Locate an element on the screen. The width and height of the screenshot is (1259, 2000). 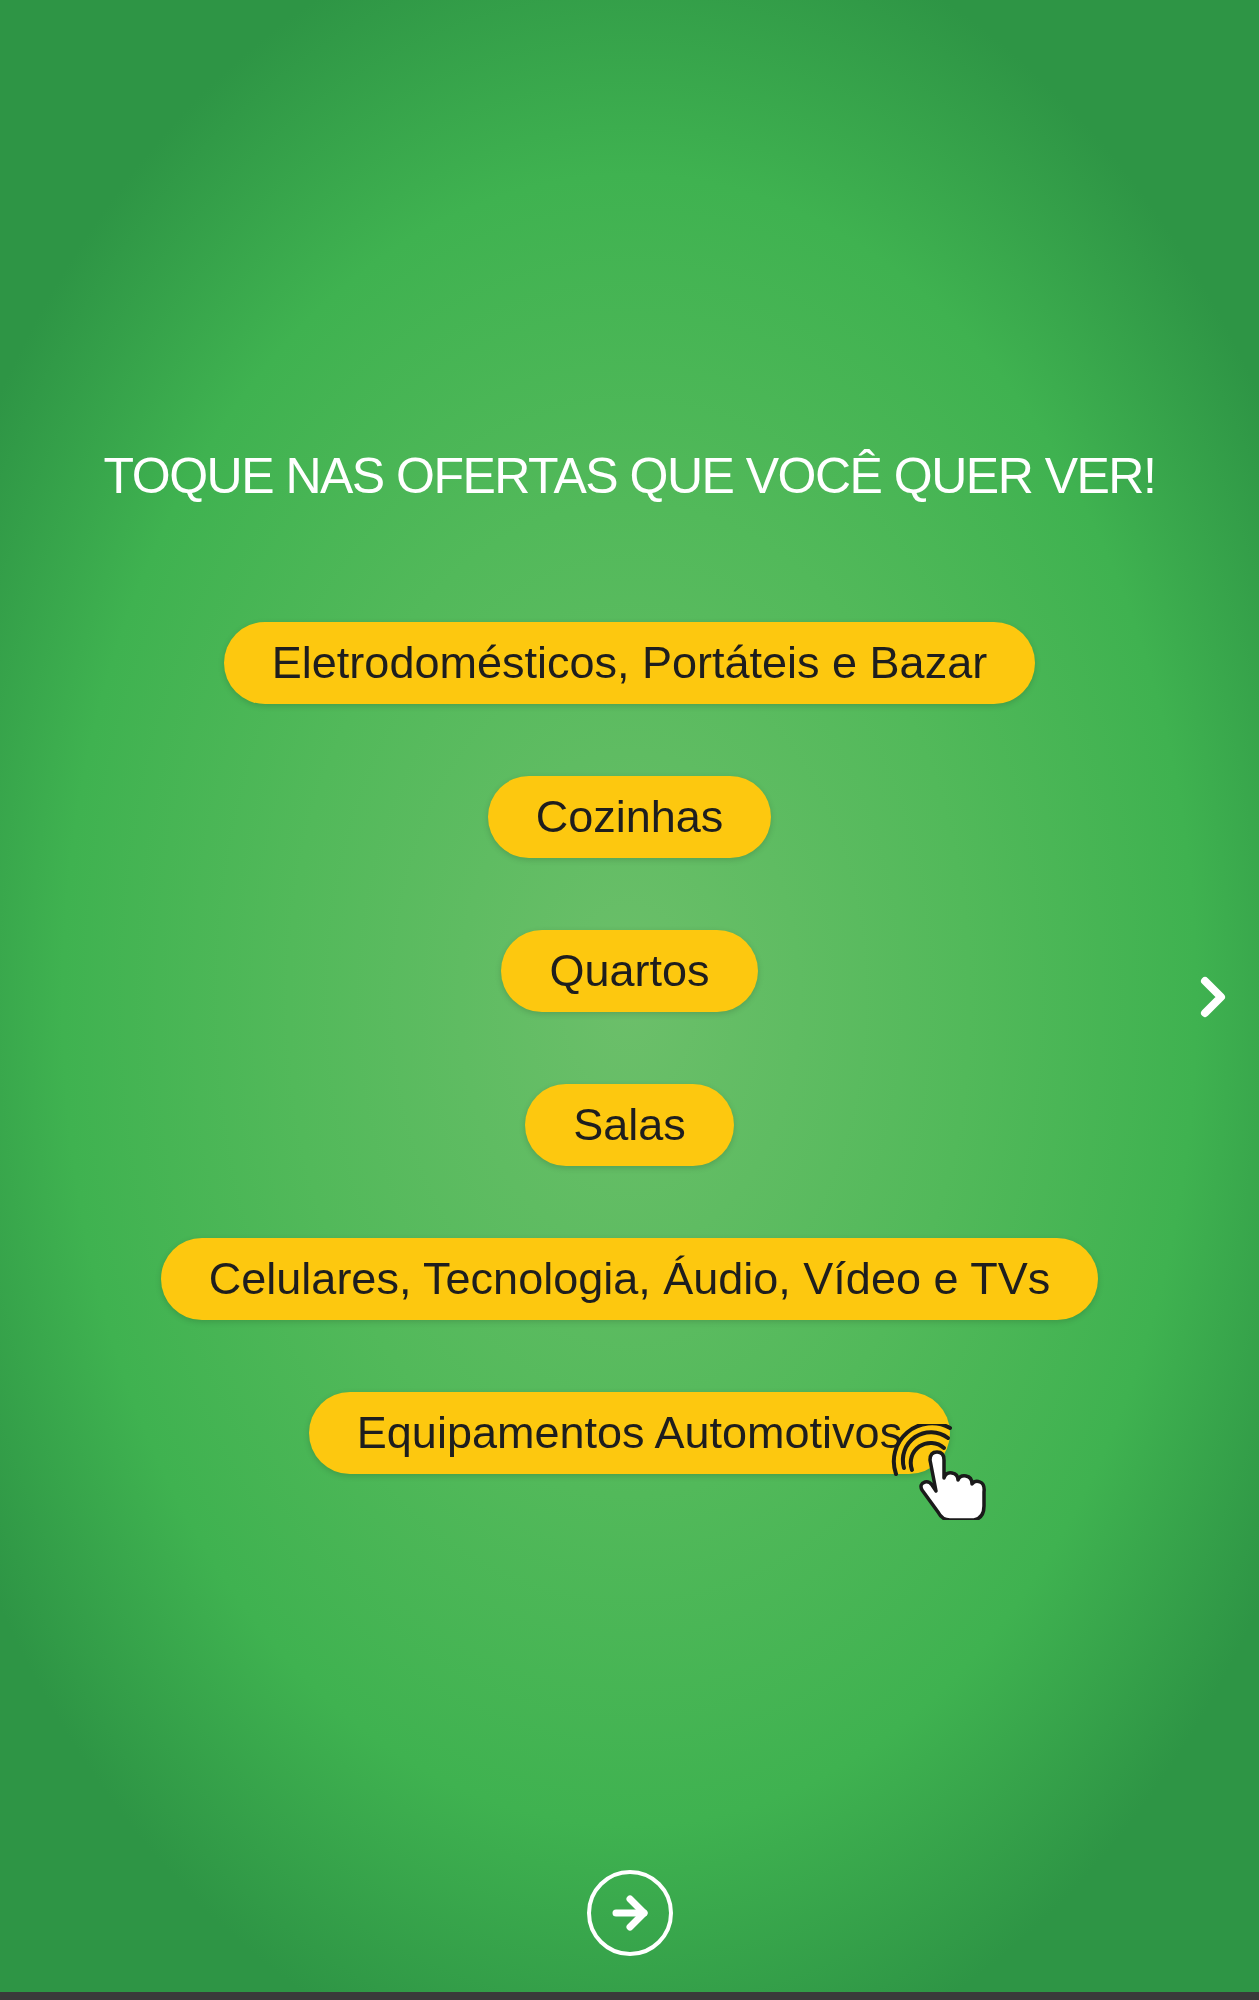
category-button: Cozinhas is located at coordinates (629, 817).